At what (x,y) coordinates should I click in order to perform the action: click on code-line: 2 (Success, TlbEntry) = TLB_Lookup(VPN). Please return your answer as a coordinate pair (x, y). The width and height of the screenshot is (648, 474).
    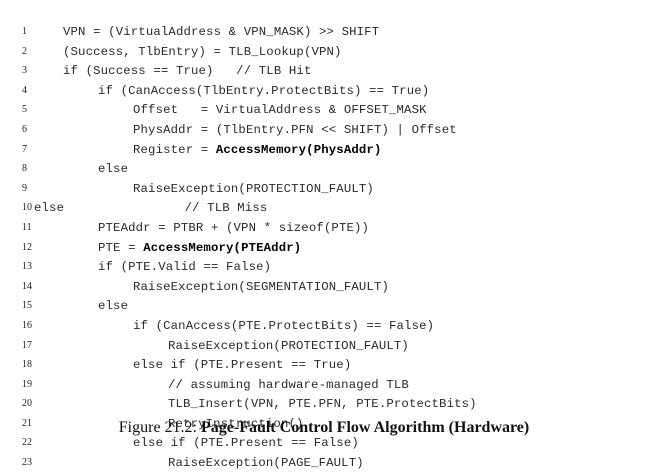
    Looking at the image, I should click on (324, 53).